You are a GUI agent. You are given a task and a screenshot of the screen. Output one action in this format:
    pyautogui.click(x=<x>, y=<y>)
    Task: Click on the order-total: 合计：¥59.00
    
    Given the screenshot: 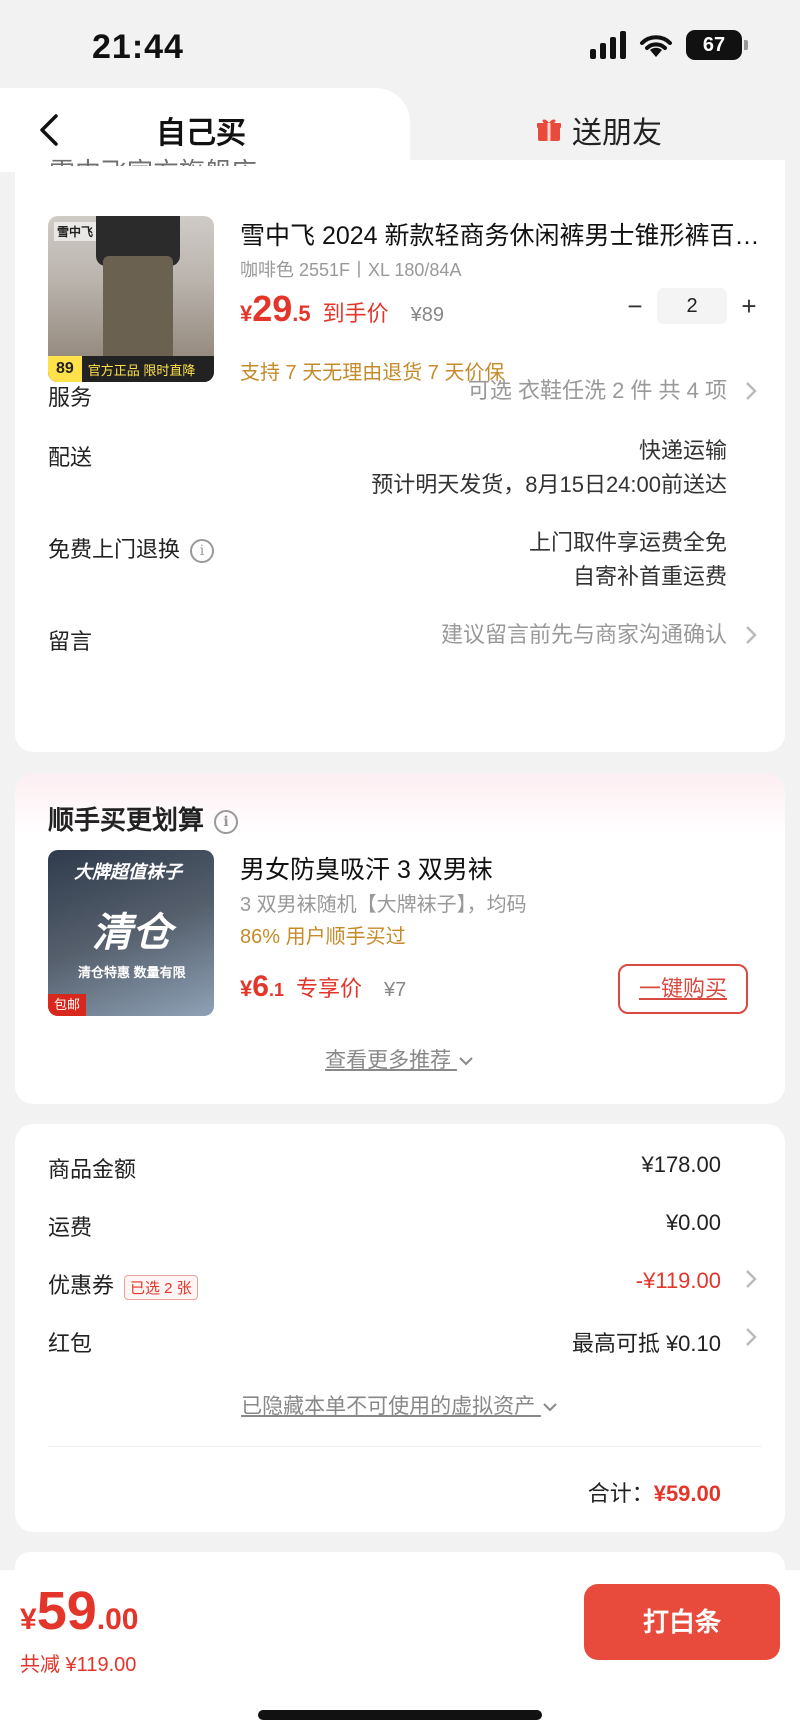 What is the action you would take?
    pyautogui.click(x=654, y=1492)
    